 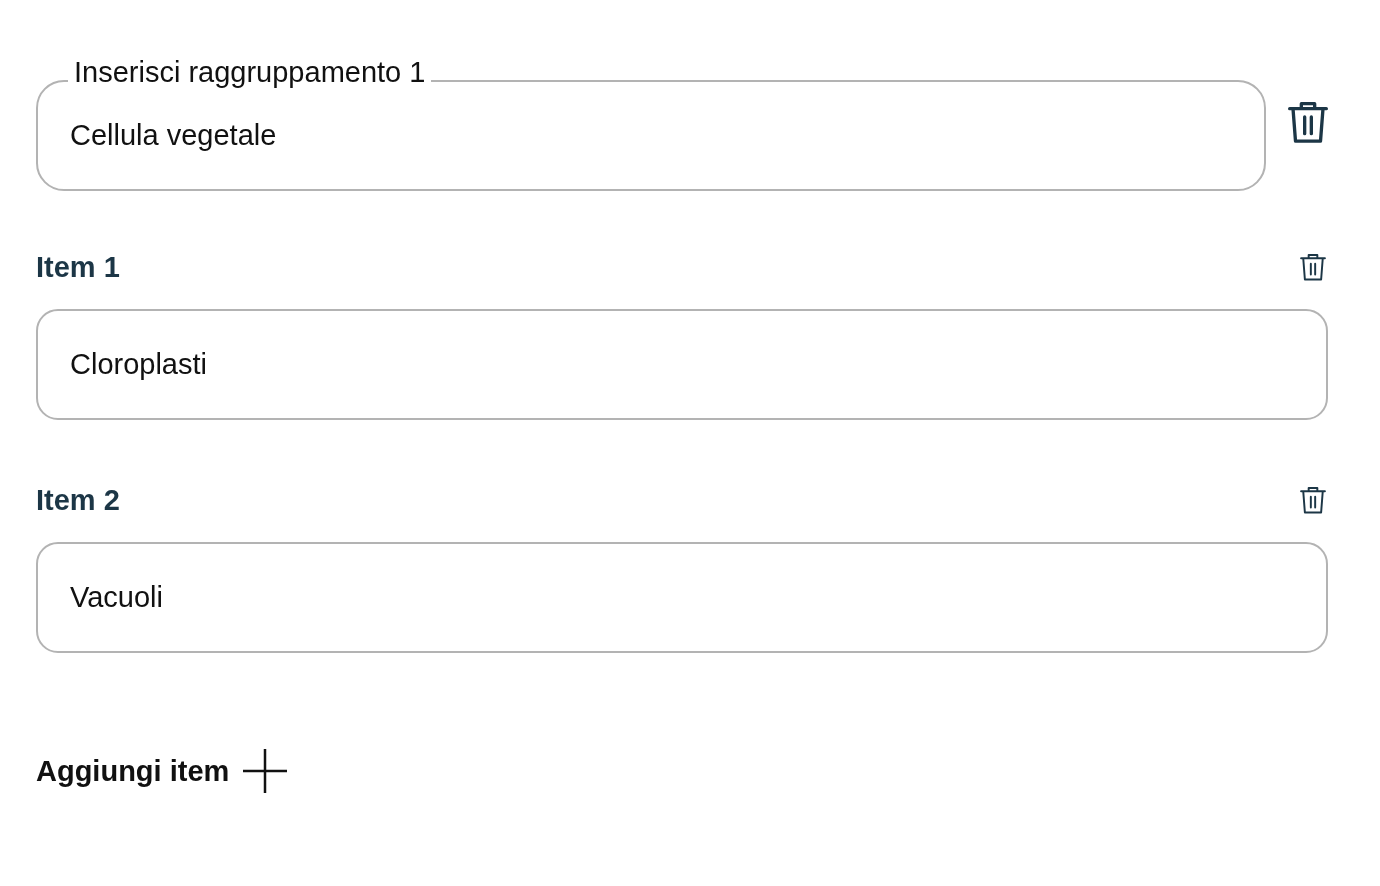 What do you see at coordinates (162, 771) in the screenshot?
I see `add-item-button: Aggiungi item` at bounding box center [162, 771].